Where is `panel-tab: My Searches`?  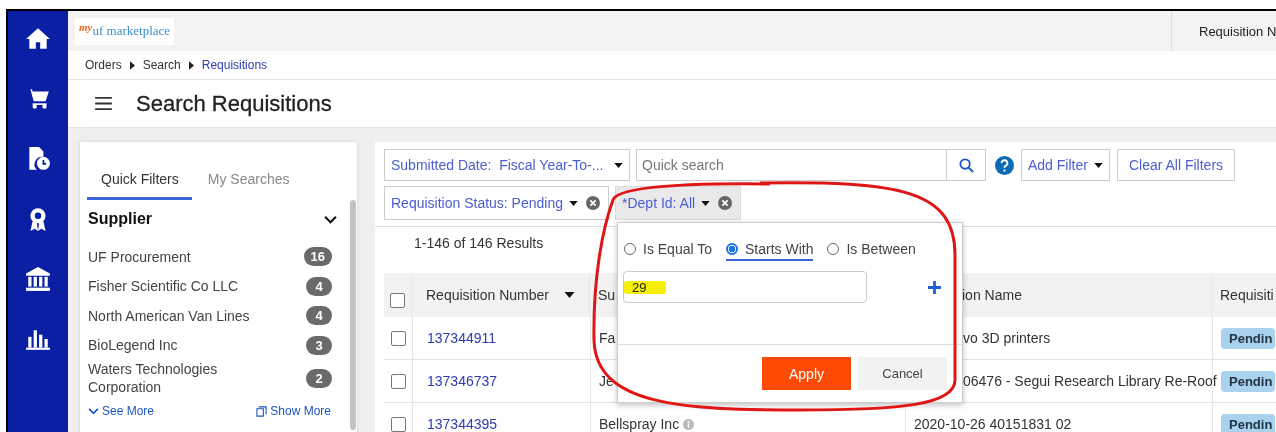 panel-tab: My Searches is located at coordinates (248, 185).